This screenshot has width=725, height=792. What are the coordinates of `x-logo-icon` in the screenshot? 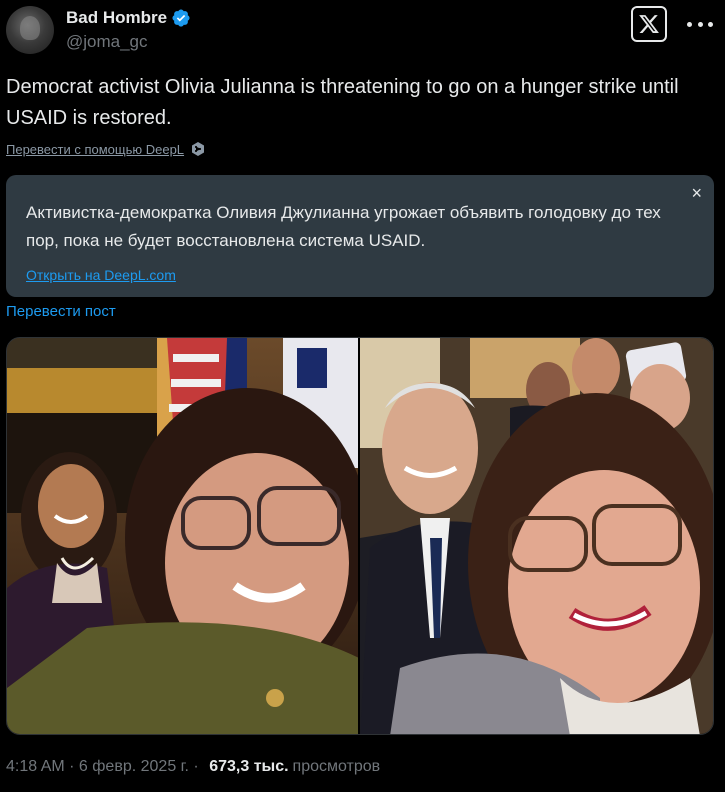 It's located at (649, 24).